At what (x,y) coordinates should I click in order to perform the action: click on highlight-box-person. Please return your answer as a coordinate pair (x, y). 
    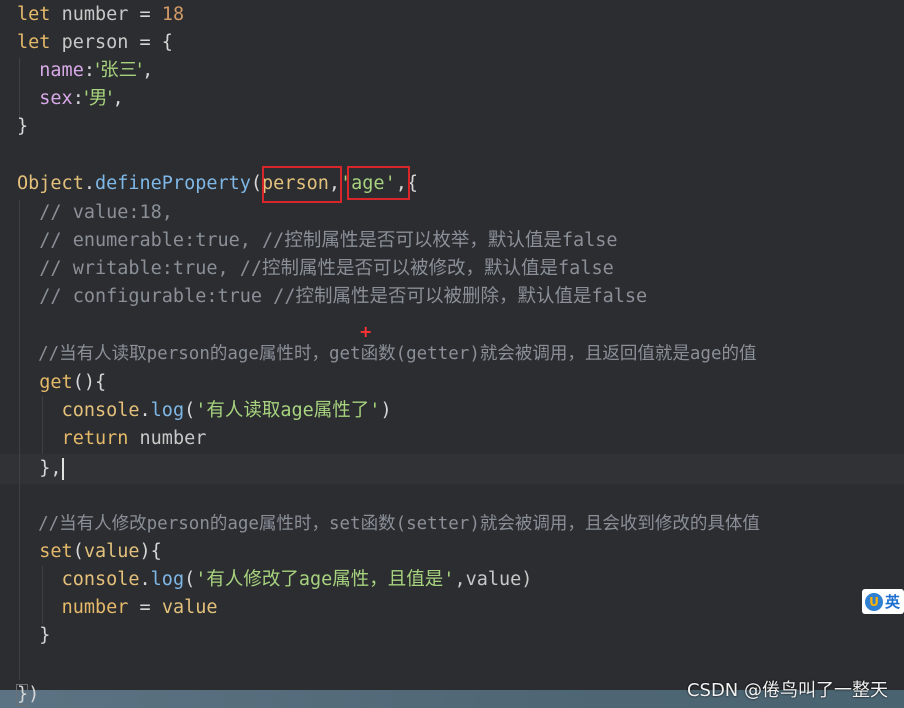
    Looking at the image, I should click on (302, 184).